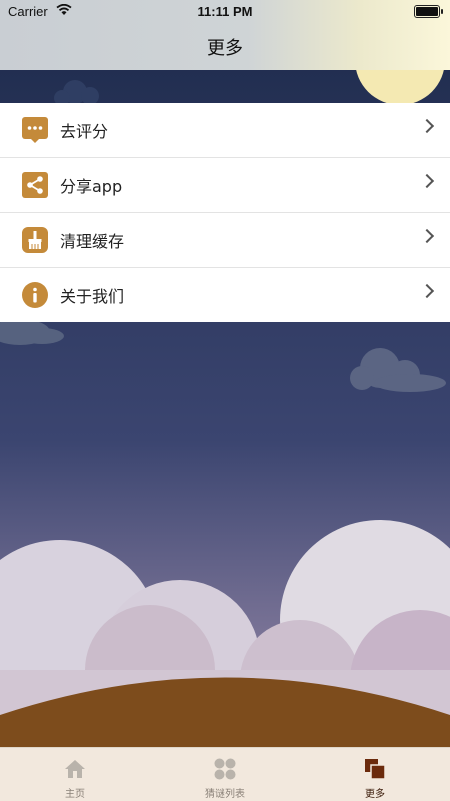  What do you see at coordinates (375, 794) in the screenshot?
I see `tab-label: 更多` at bounding box center [375, 794].